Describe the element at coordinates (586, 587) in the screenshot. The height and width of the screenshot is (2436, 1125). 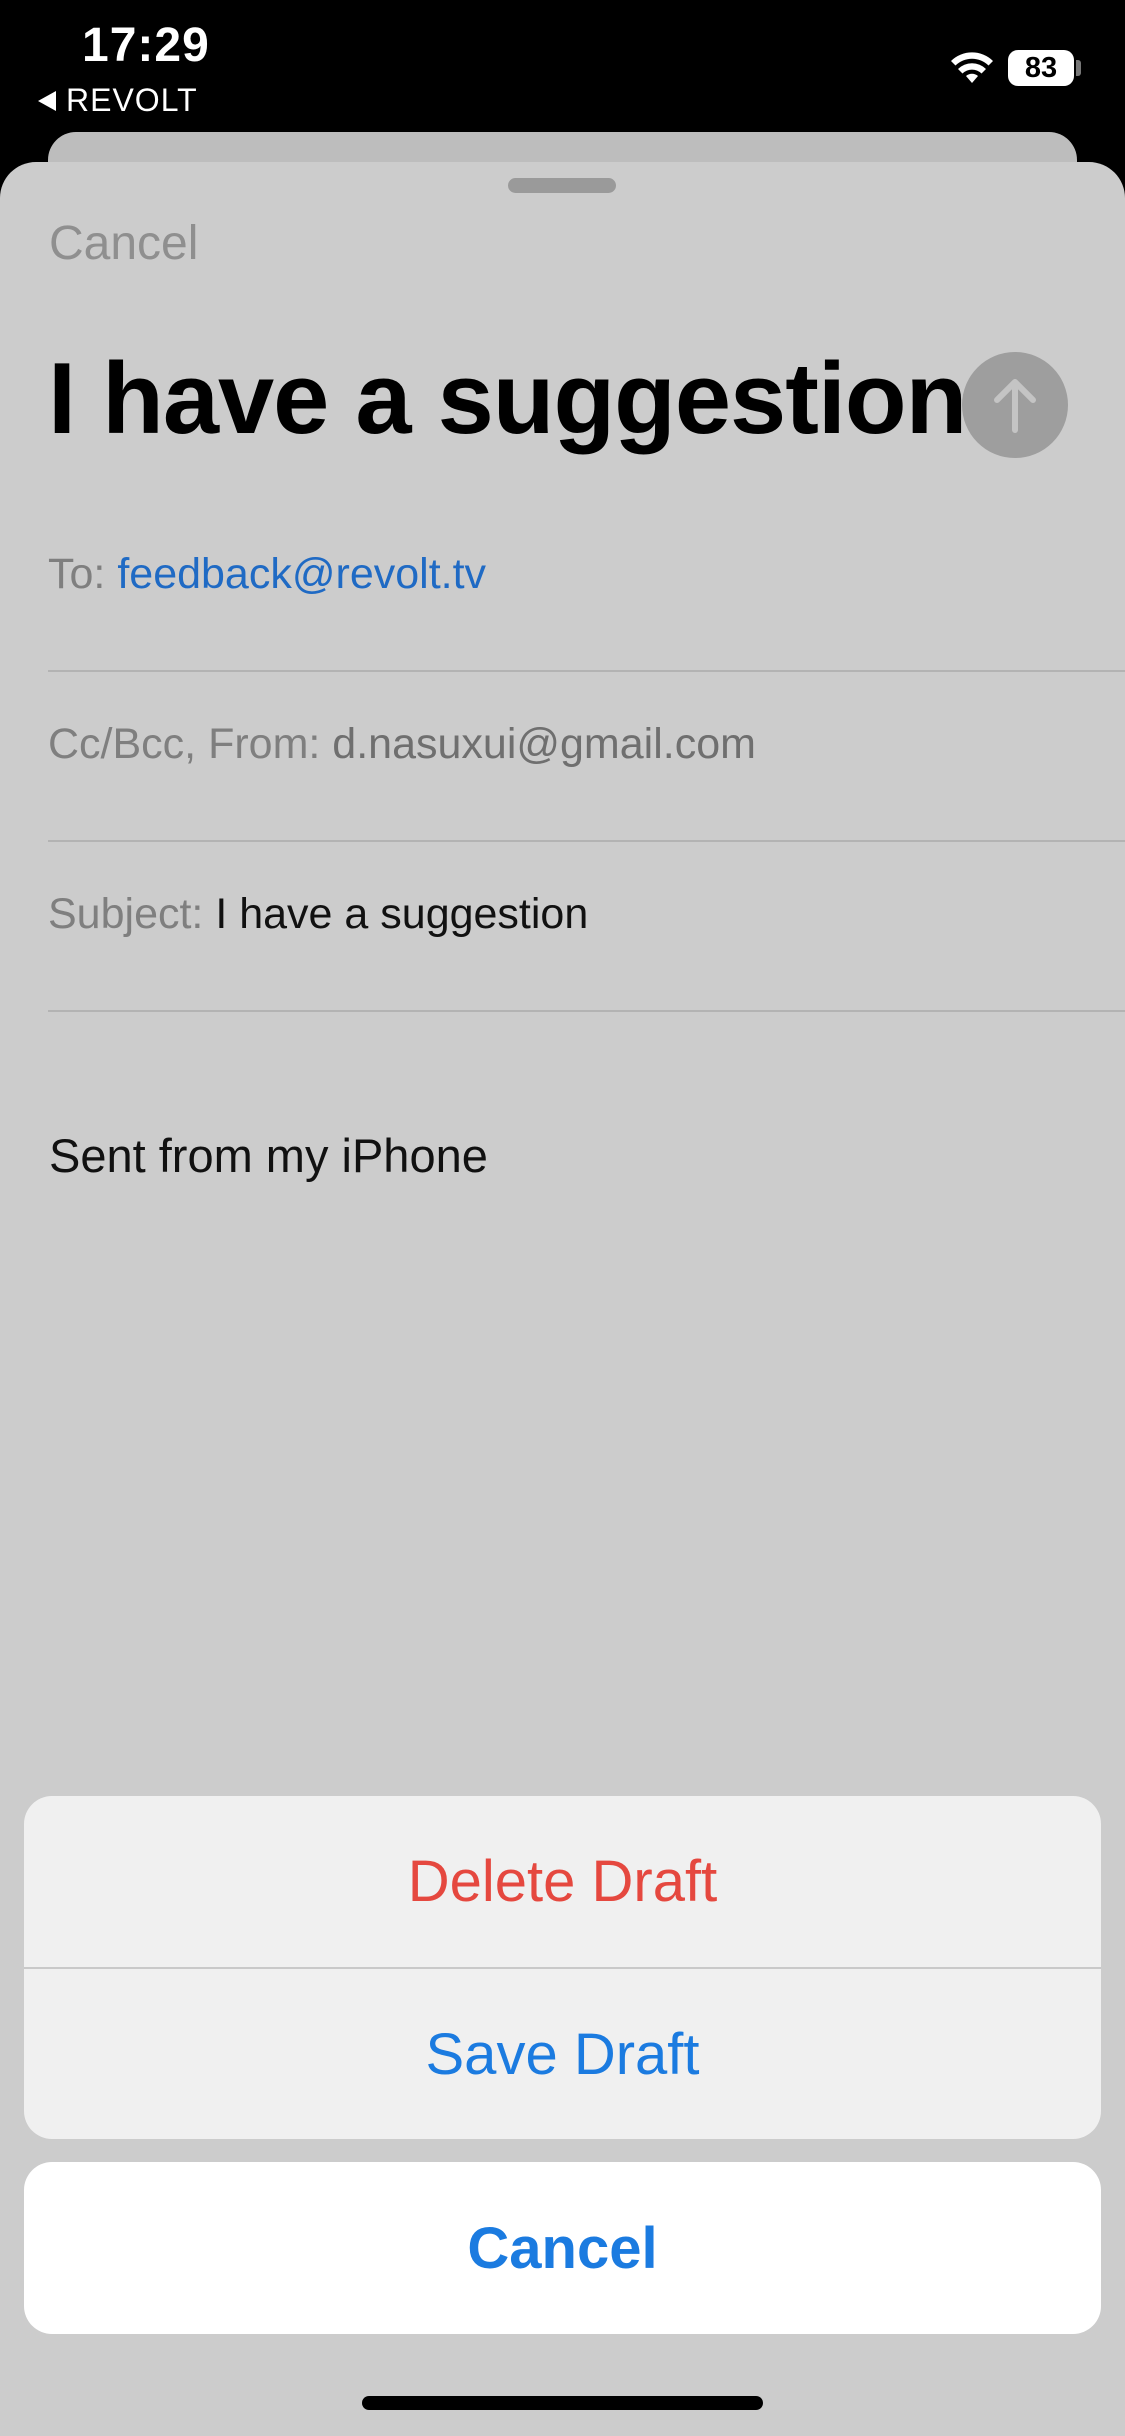
I see `to-field: To: feedback@revolt.tv` at that location.